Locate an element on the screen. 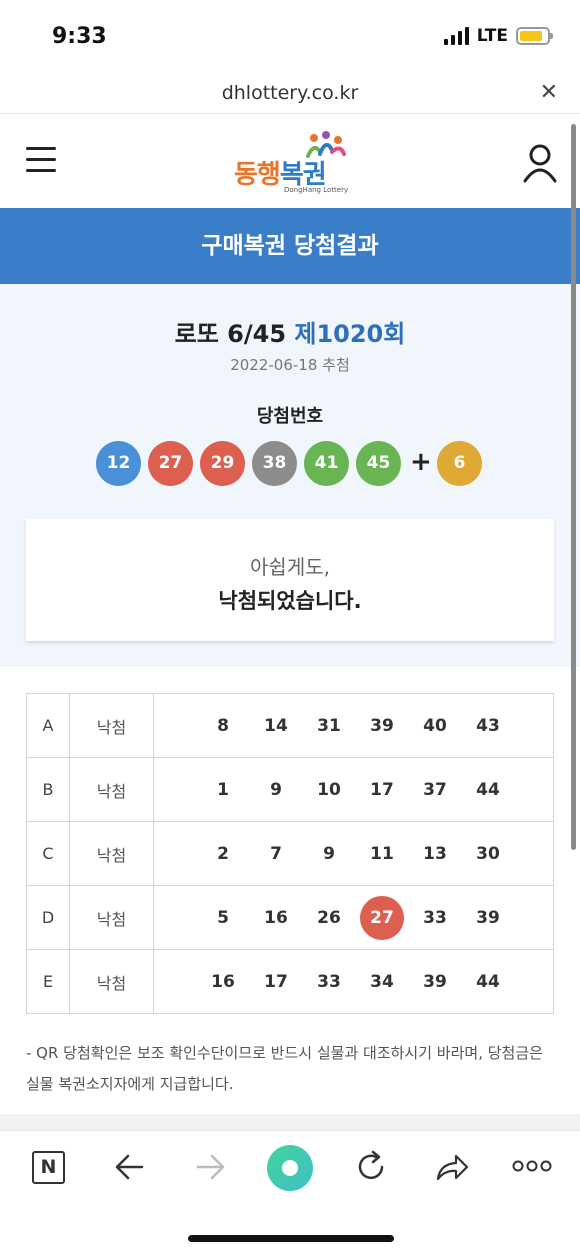  forward-arrow-icon is located at coordinates (210, 1167).